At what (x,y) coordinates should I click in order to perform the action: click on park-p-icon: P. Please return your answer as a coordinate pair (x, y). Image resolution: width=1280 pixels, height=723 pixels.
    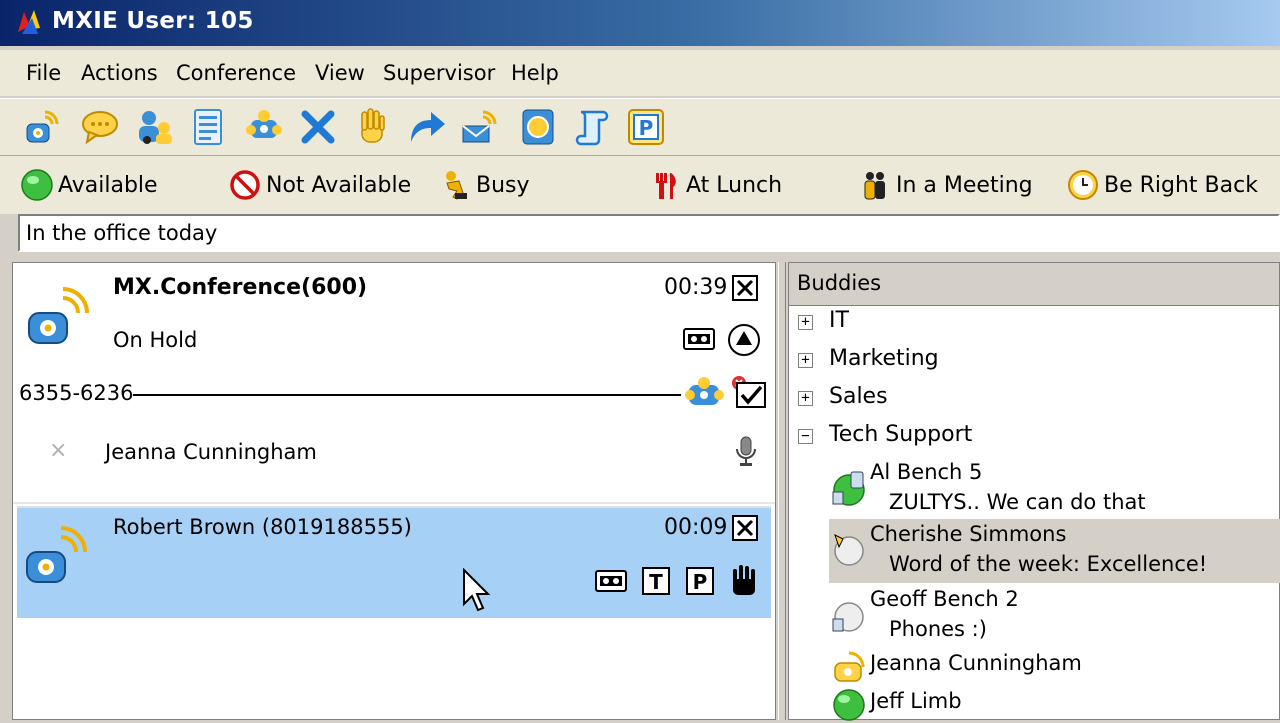
    Looking at the image, I should click on (700, 581).